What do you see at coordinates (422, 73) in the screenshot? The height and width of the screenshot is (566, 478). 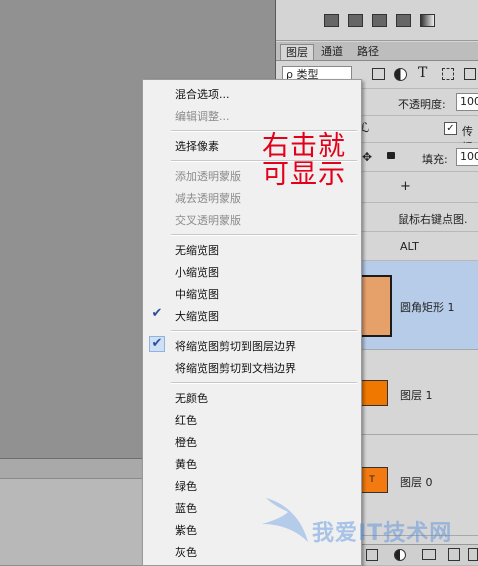 I see `text-filter-icon: T` at bounding box center [422, 73].